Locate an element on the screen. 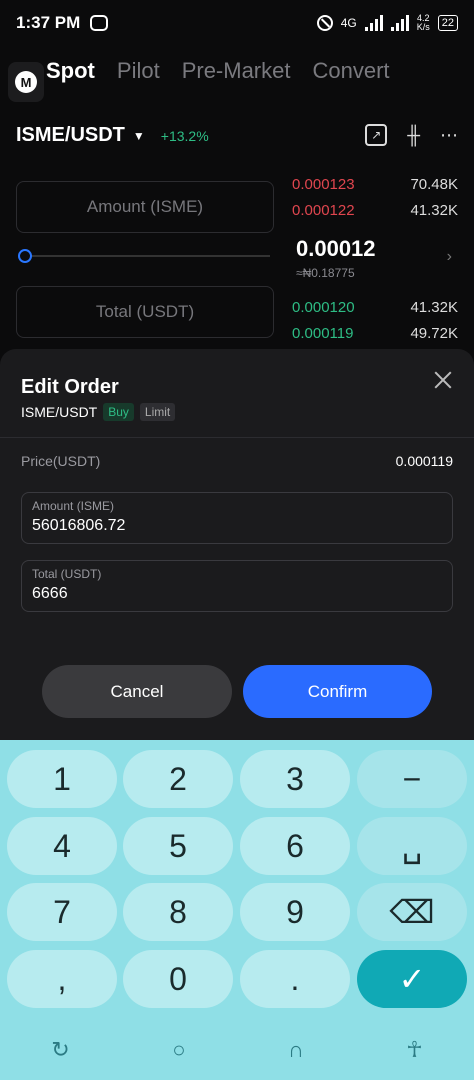  trade-tabs: Spot Pilot Pre-Market Convert is located at coordinates (218, 71).